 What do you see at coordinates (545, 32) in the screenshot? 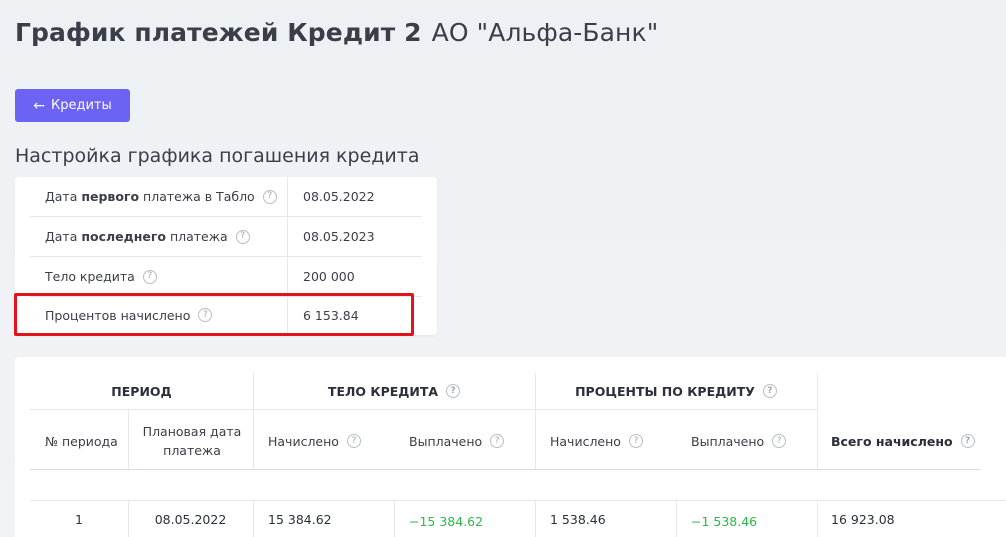
I see `bank-name: АО "Альфа-Банк"` at bounding box center [545, 32].